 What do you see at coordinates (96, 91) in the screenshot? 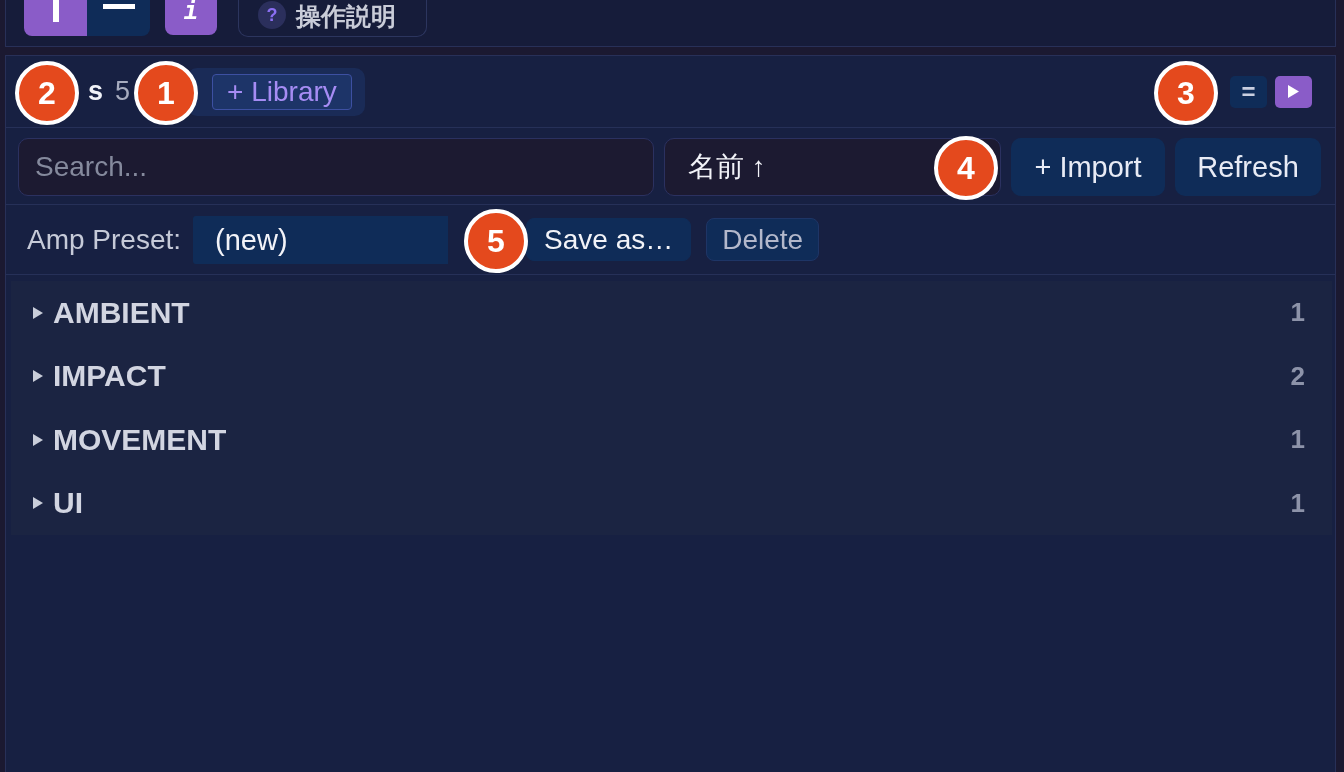
I see `panel-title: s` at bounding box center [96, 91].